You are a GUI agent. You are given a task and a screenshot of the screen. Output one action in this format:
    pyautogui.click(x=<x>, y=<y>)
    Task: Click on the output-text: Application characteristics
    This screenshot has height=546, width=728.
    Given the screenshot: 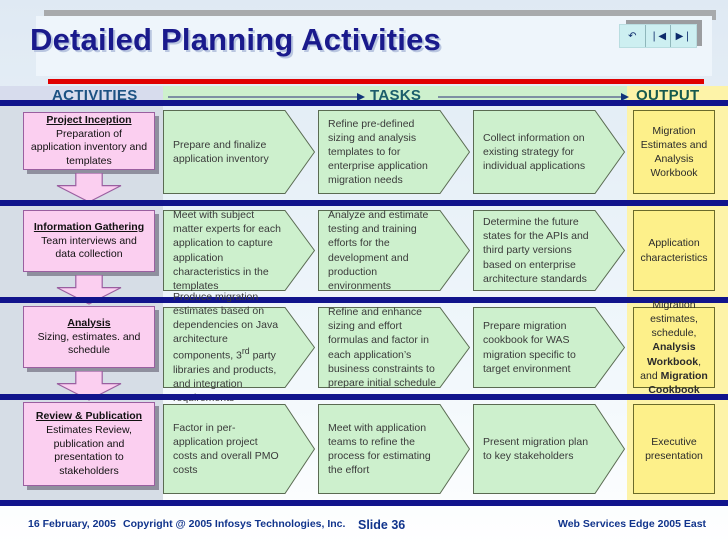 What is the action you would take?
    pyautogui.click(x=674, y=250)
    